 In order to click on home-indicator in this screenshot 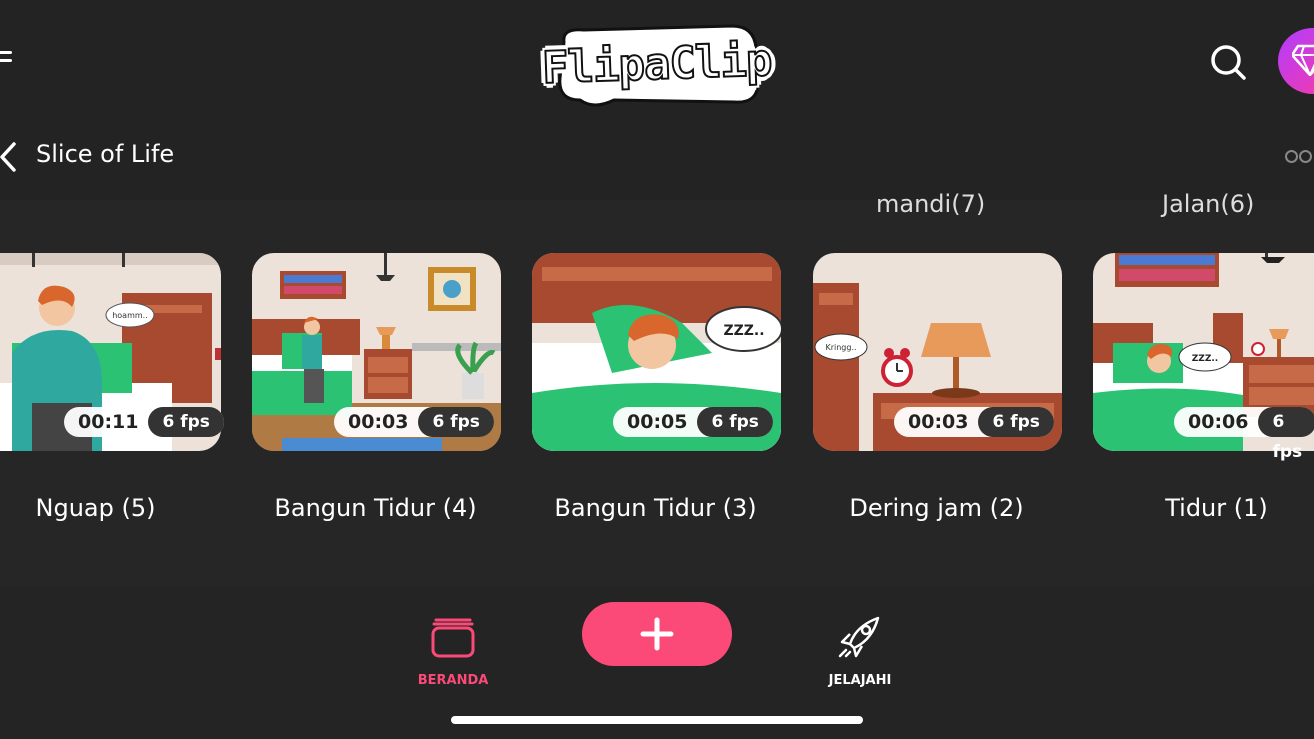, I will do `click(657, 720)`.